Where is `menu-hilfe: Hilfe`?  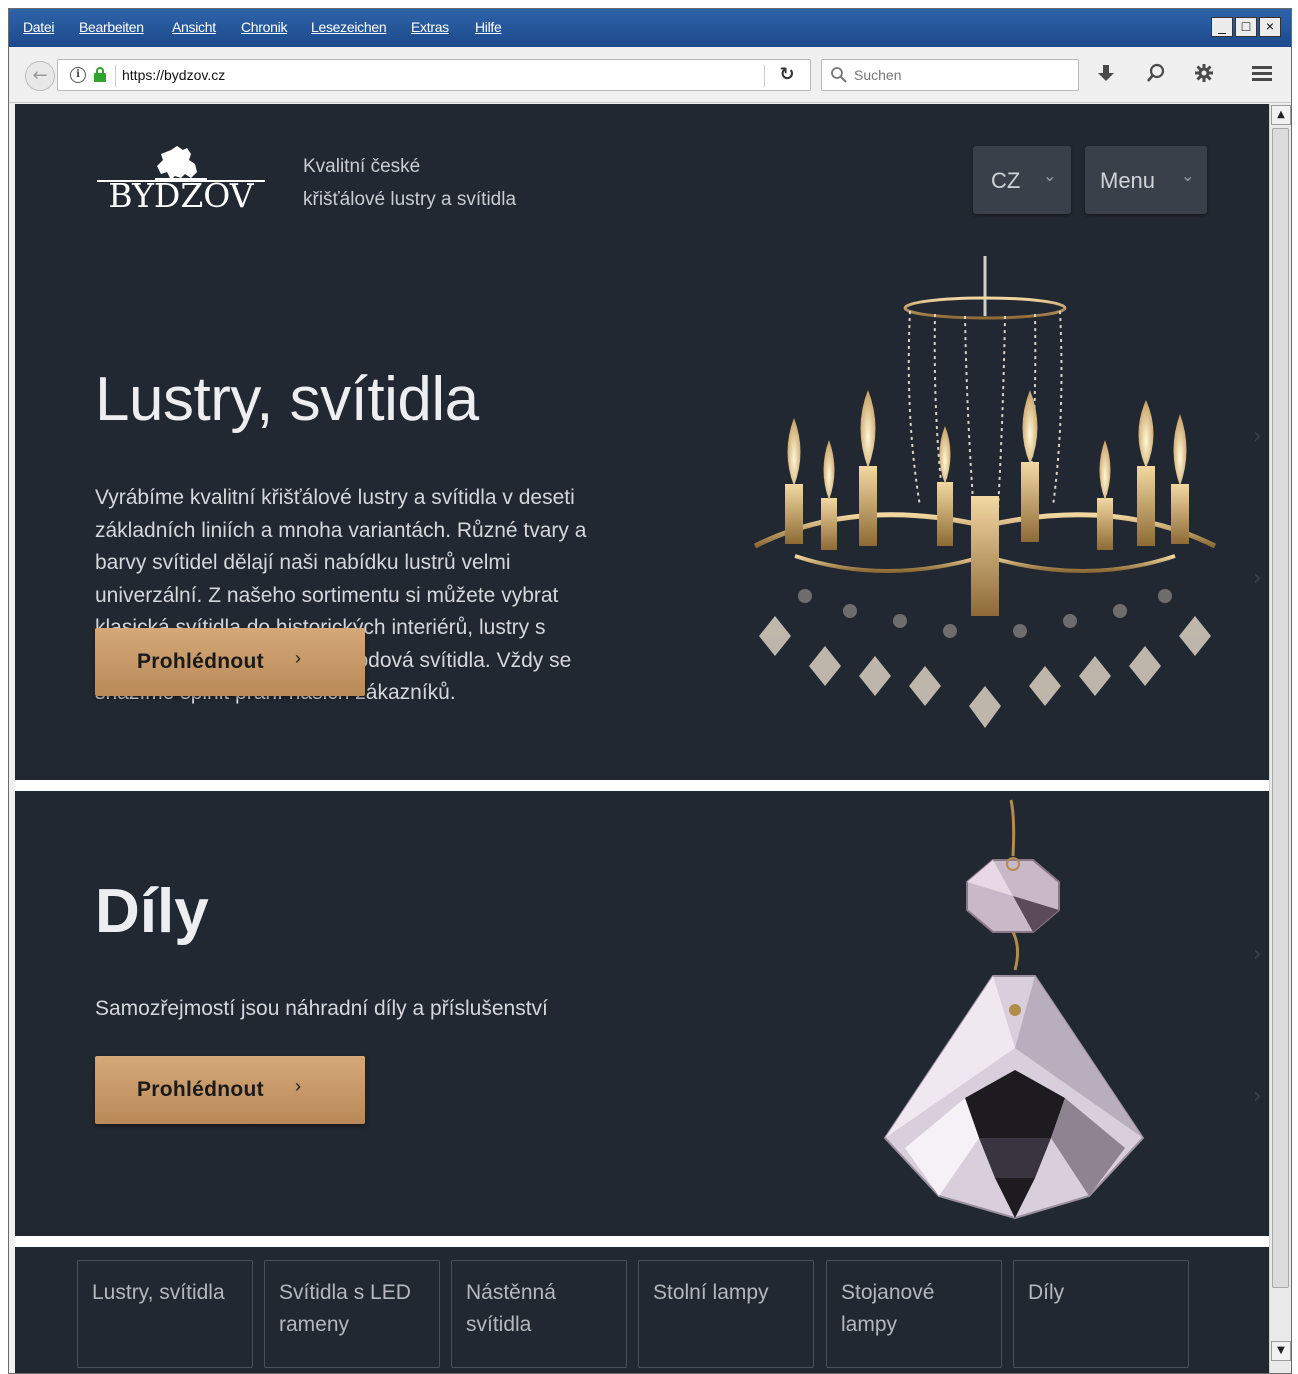
menu-hilfe: Hilfe is located at coordinates (488, 27).